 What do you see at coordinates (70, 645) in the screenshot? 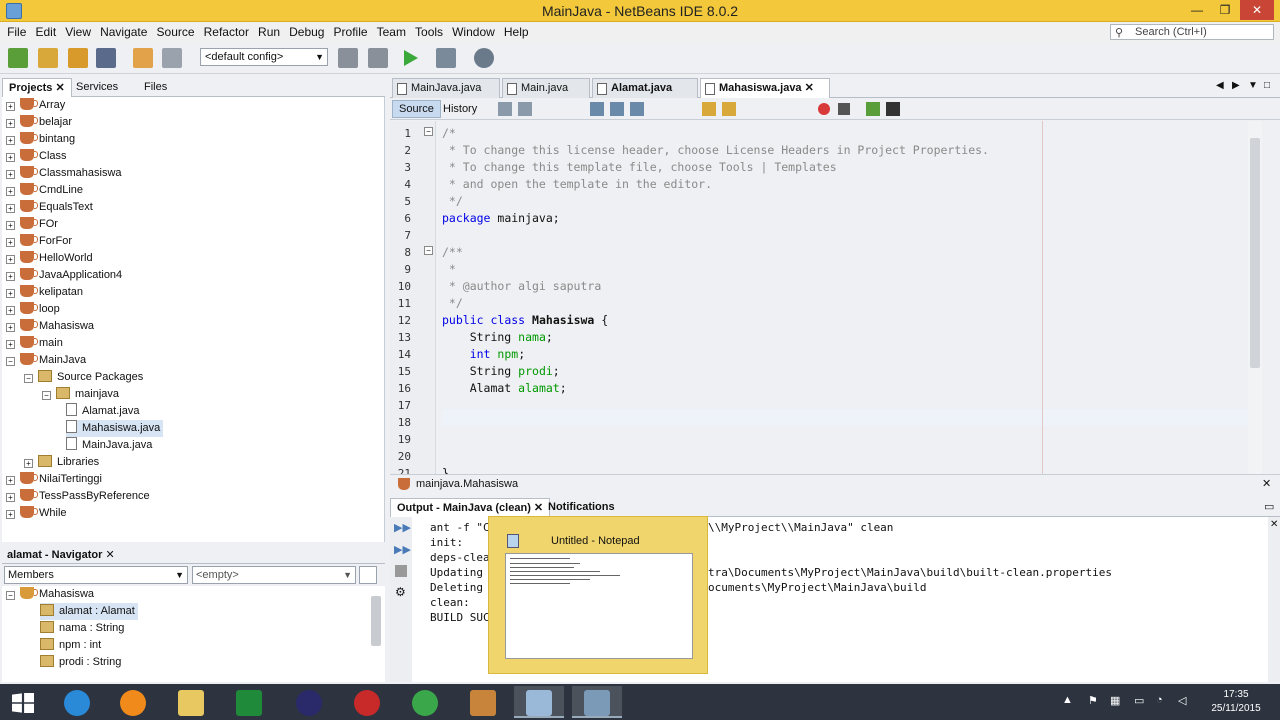
I see `navigator-item: npm : int` at bounding box center [70, 645].